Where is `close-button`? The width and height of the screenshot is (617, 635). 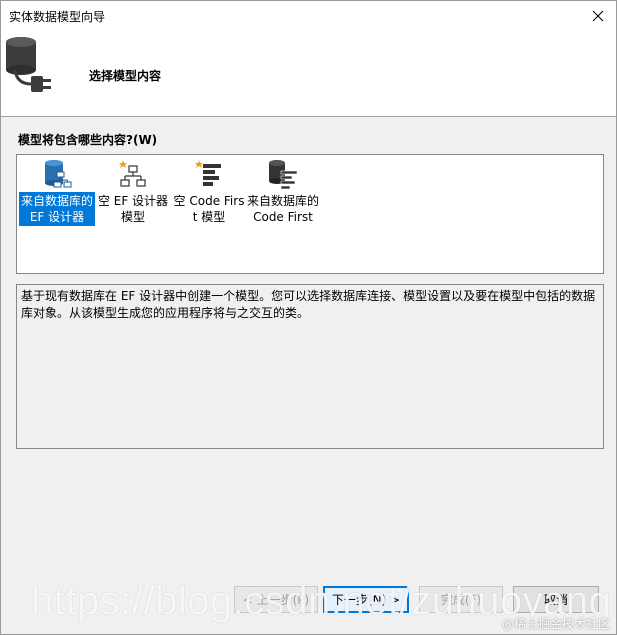
close-button is located at coordinates (598, 16).